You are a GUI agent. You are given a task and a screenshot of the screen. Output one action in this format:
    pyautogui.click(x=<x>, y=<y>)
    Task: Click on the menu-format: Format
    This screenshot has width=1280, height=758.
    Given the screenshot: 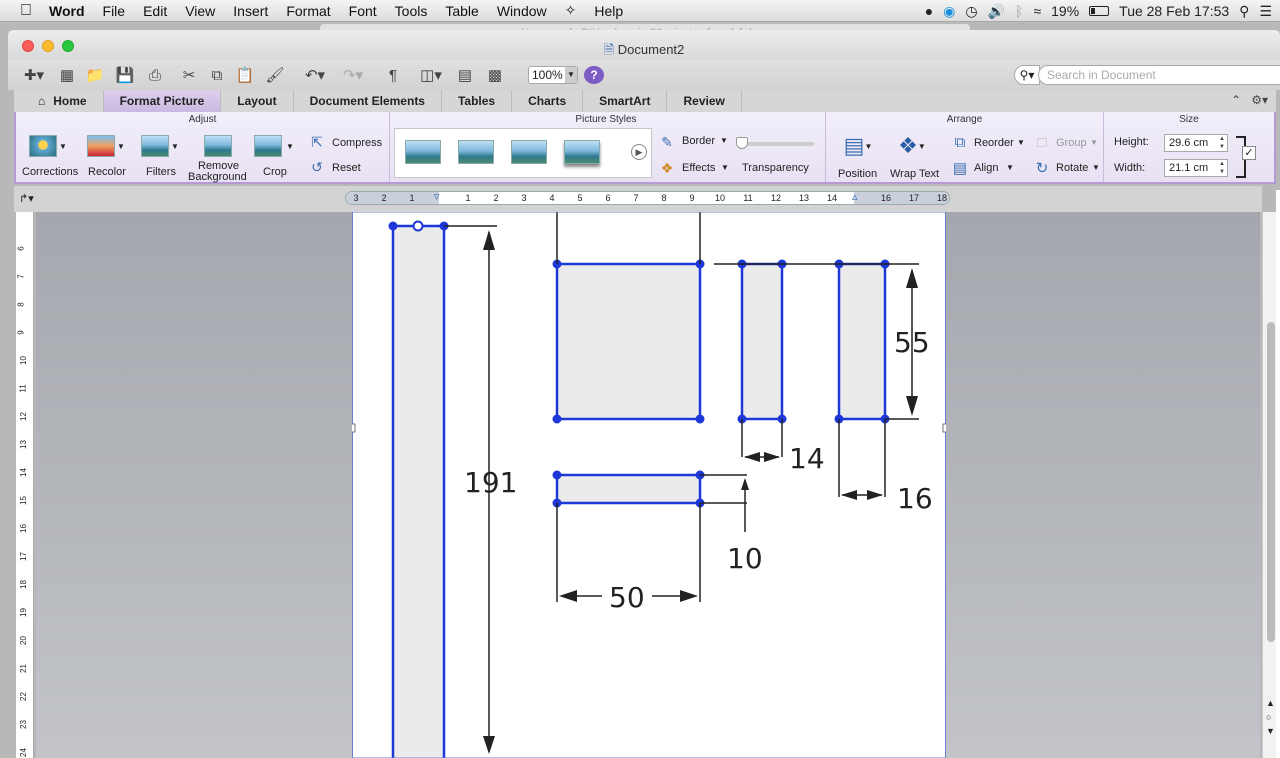 What is the action you would take?
    pyautogui.click(x=308, y=11)
    